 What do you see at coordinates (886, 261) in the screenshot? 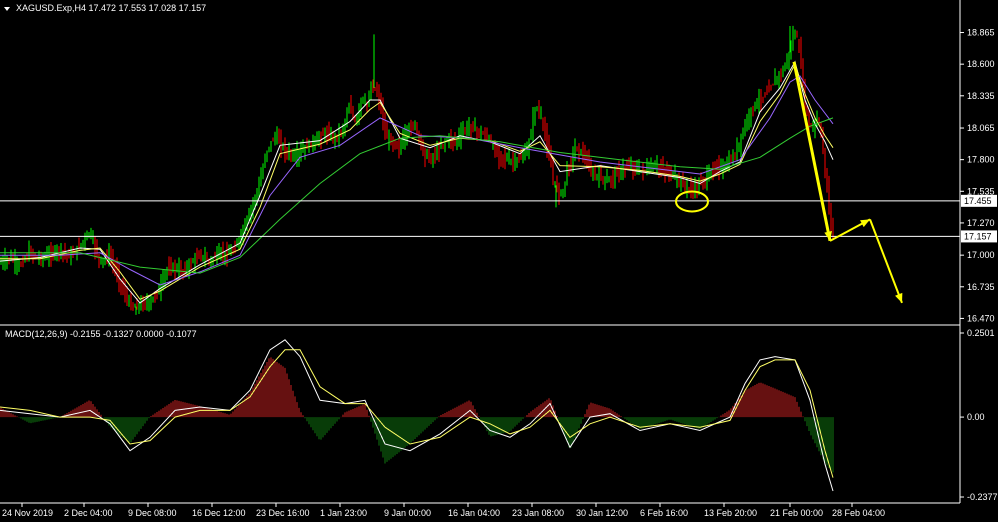
I see `arrow-segment` at bounding box center [886, 261].